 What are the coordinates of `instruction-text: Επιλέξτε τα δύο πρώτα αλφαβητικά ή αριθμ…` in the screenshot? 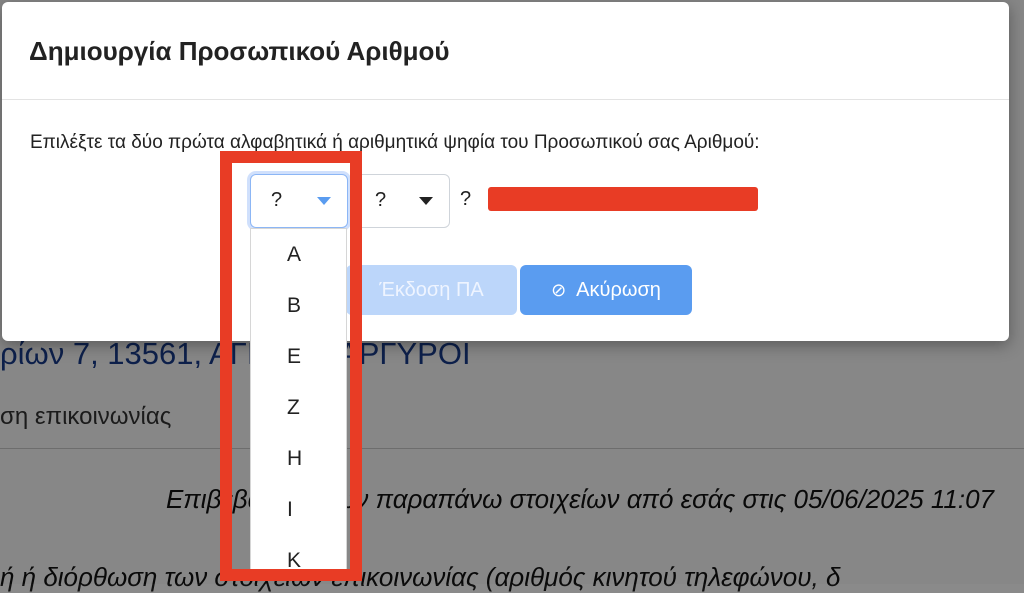 It's located at (395, 142).